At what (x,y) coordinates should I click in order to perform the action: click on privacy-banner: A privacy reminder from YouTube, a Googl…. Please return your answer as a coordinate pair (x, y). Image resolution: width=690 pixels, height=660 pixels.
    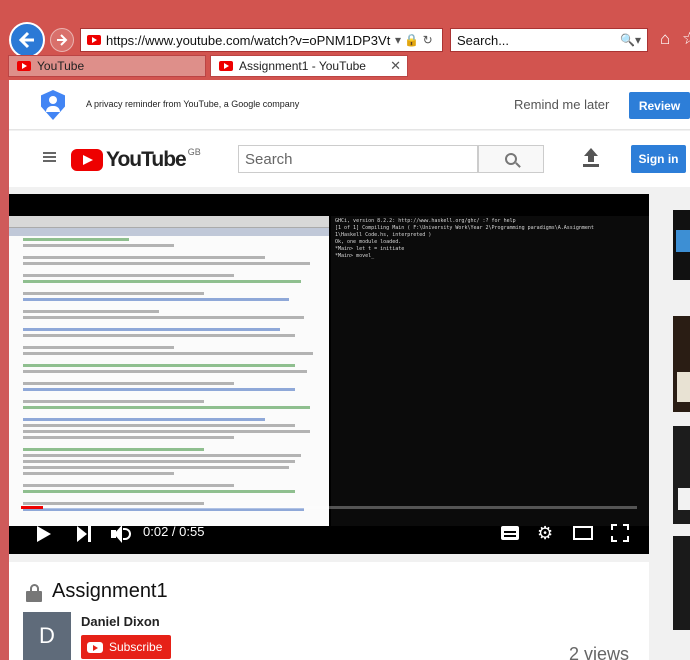
    Looking at the image, I should click on (349, 105).